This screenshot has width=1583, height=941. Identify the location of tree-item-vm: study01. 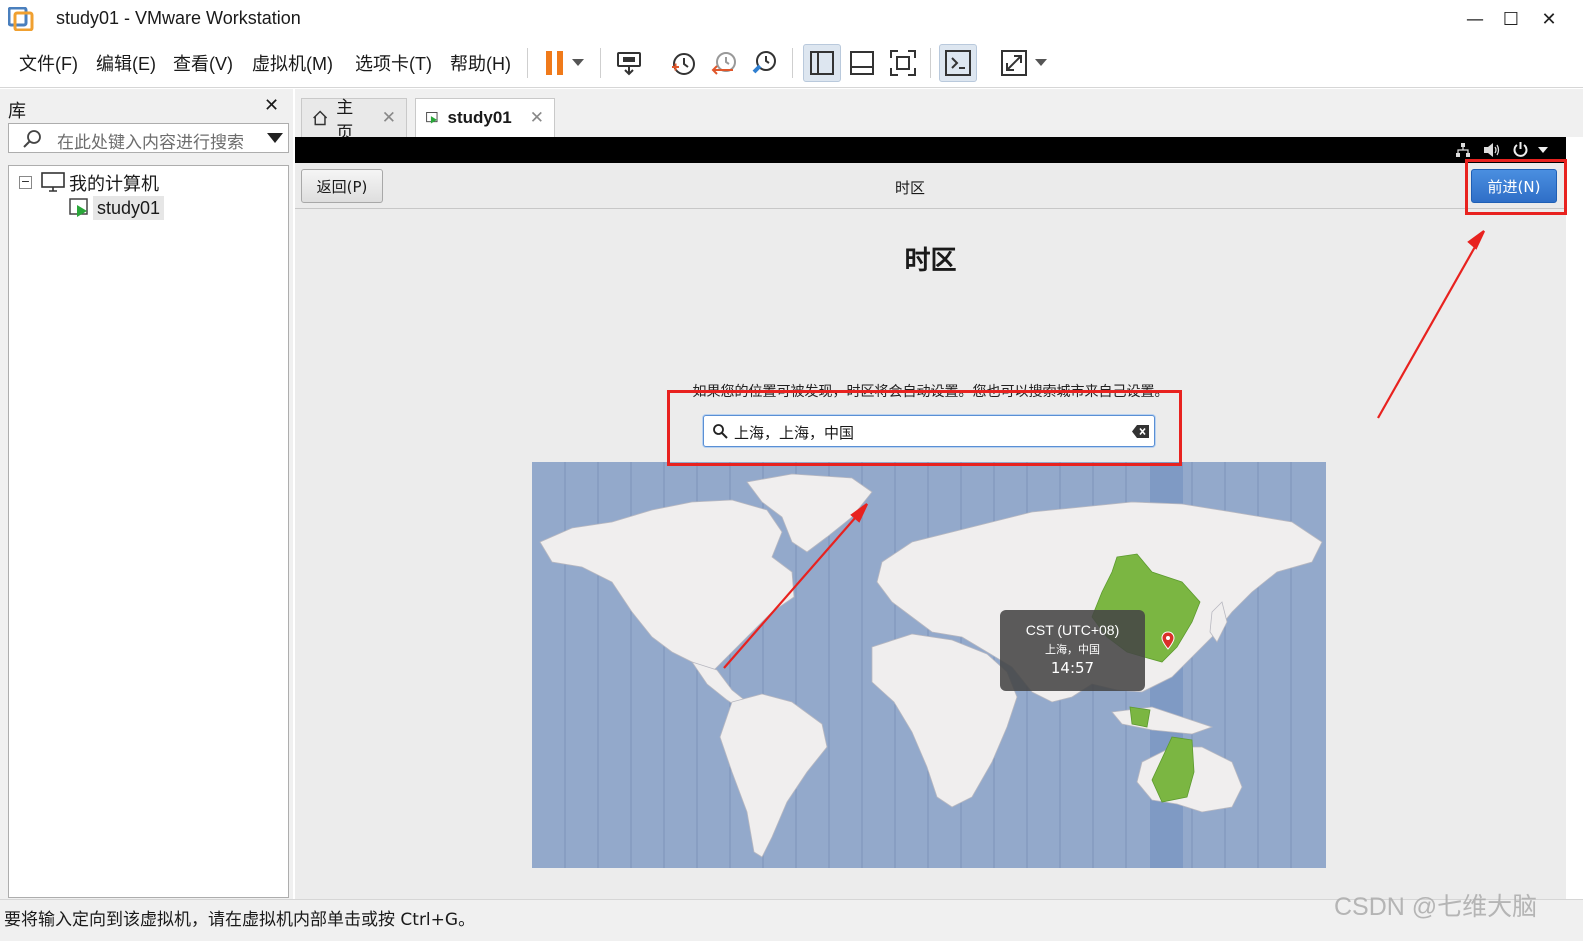
(129, 208).